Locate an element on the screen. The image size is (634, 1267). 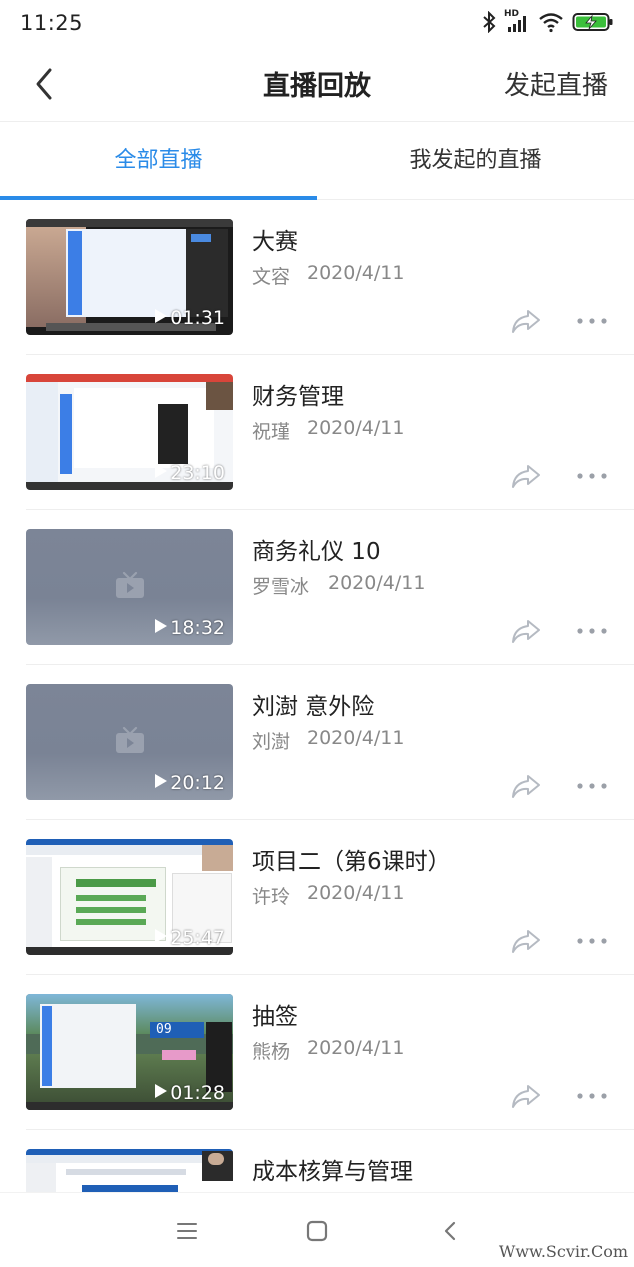
list-item: 01:31 大赛 文容 2020/4/11 is located at coordinates (317, 277).